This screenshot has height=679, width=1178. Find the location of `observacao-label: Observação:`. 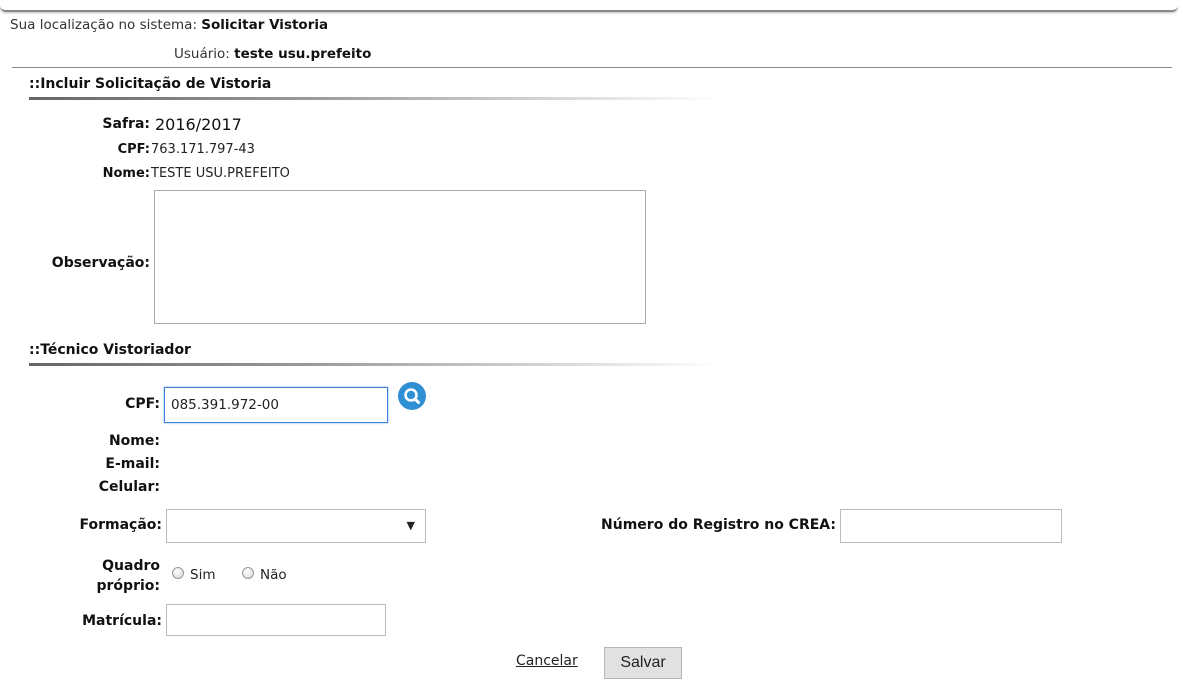

observacao-label: Observação: is located at coordinates (100, 263).